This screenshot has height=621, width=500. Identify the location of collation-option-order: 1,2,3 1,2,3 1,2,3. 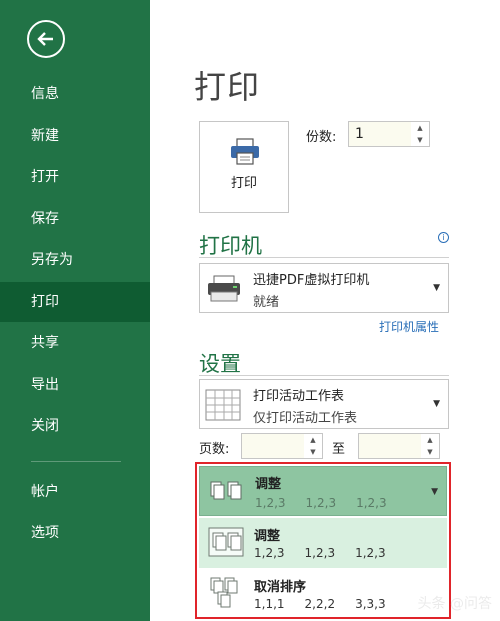
(330, 553).